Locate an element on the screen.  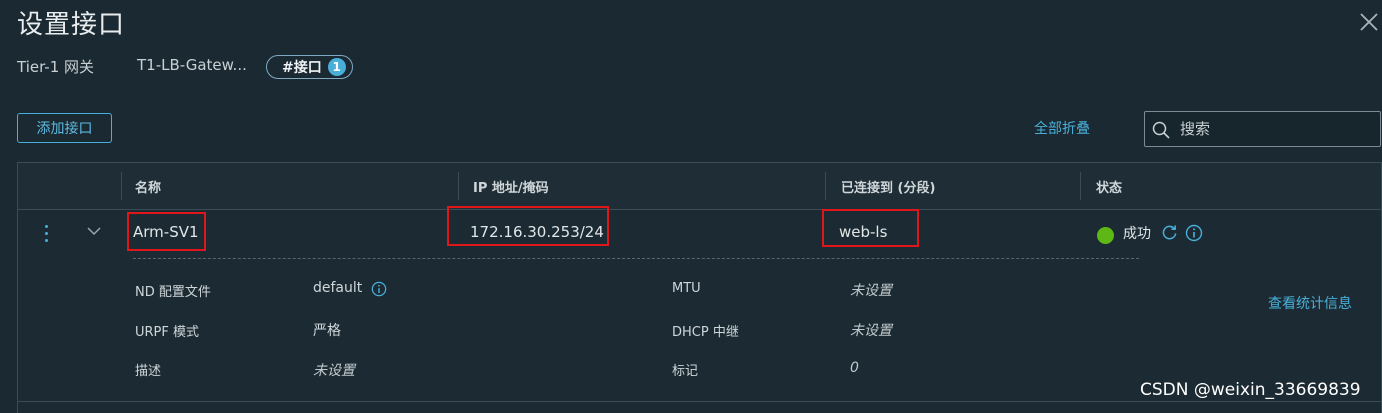
refresh-icon is located at coordinates (1169, 232).